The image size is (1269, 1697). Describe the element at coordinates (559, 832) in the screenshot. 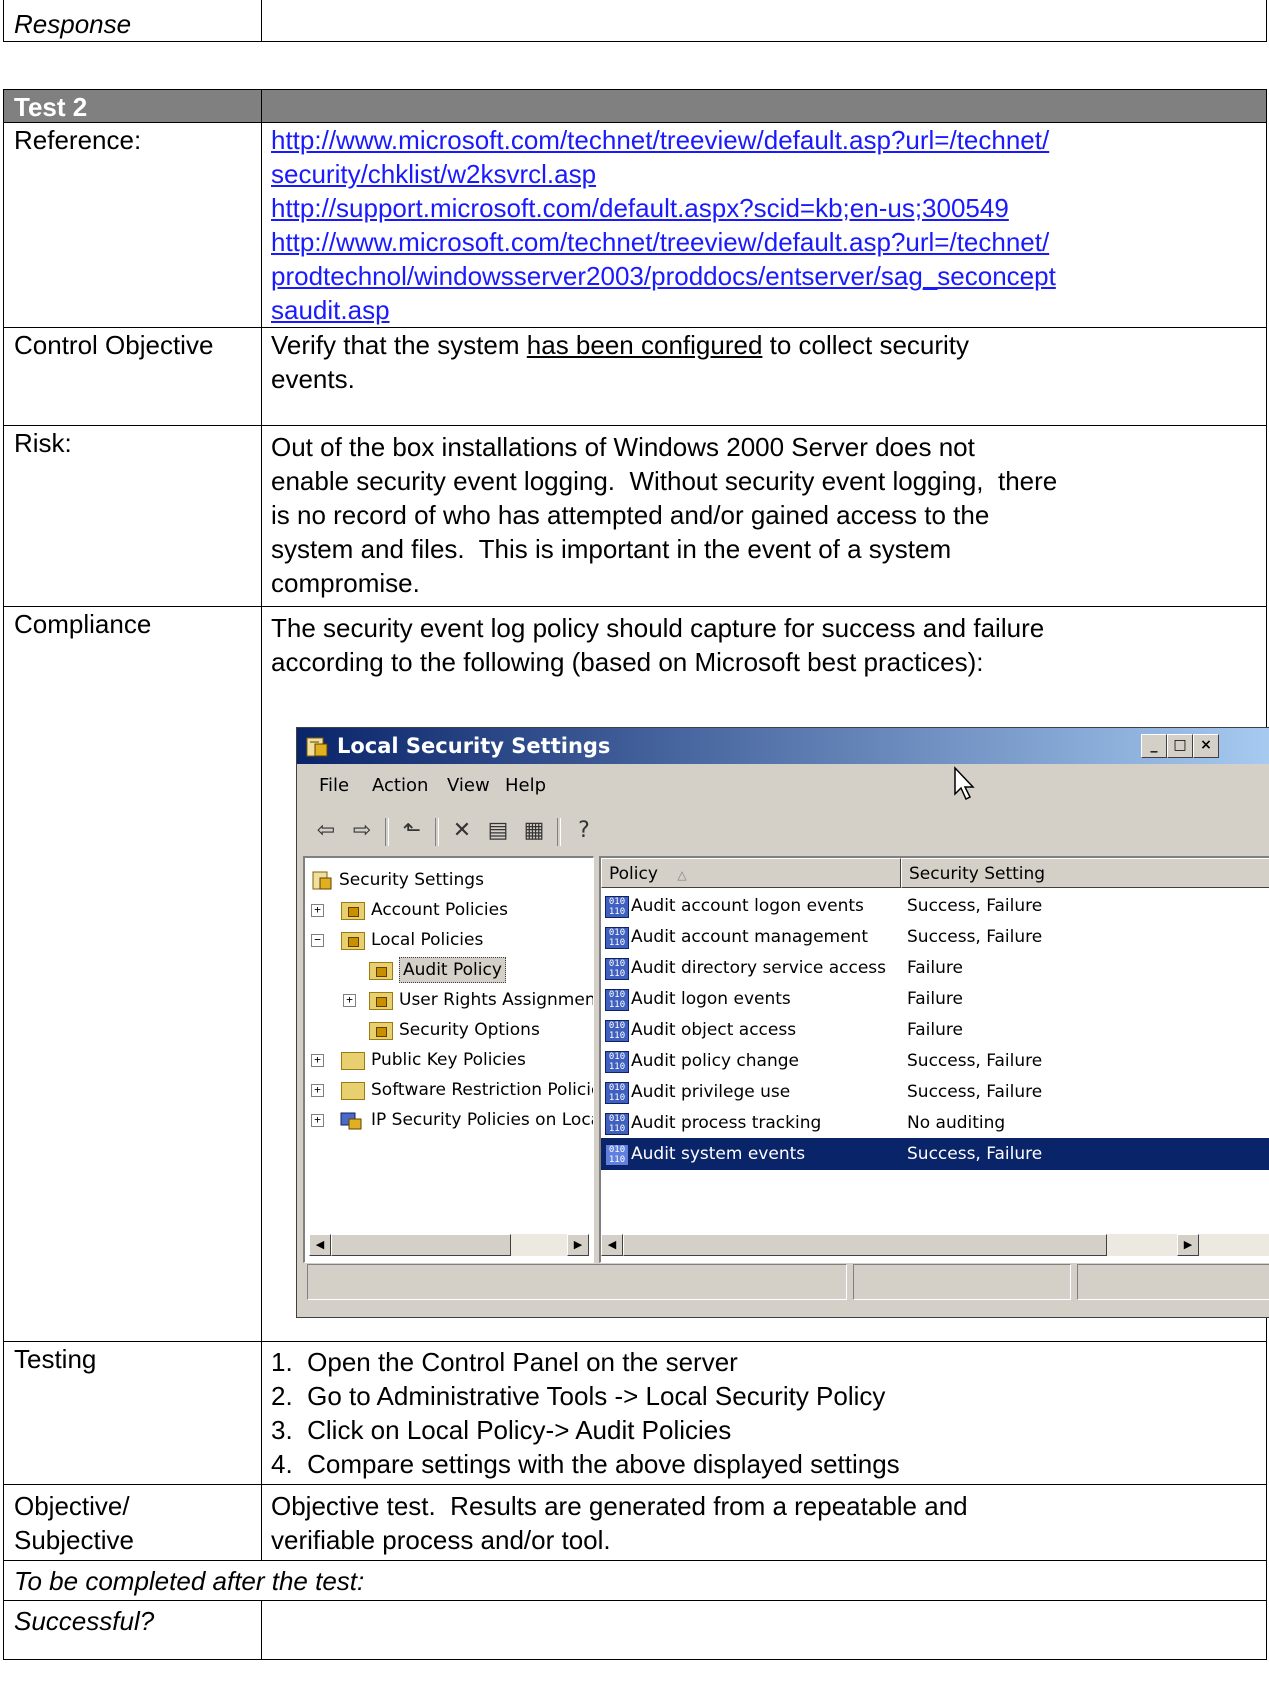

I see `toolbar-separator` at that location.